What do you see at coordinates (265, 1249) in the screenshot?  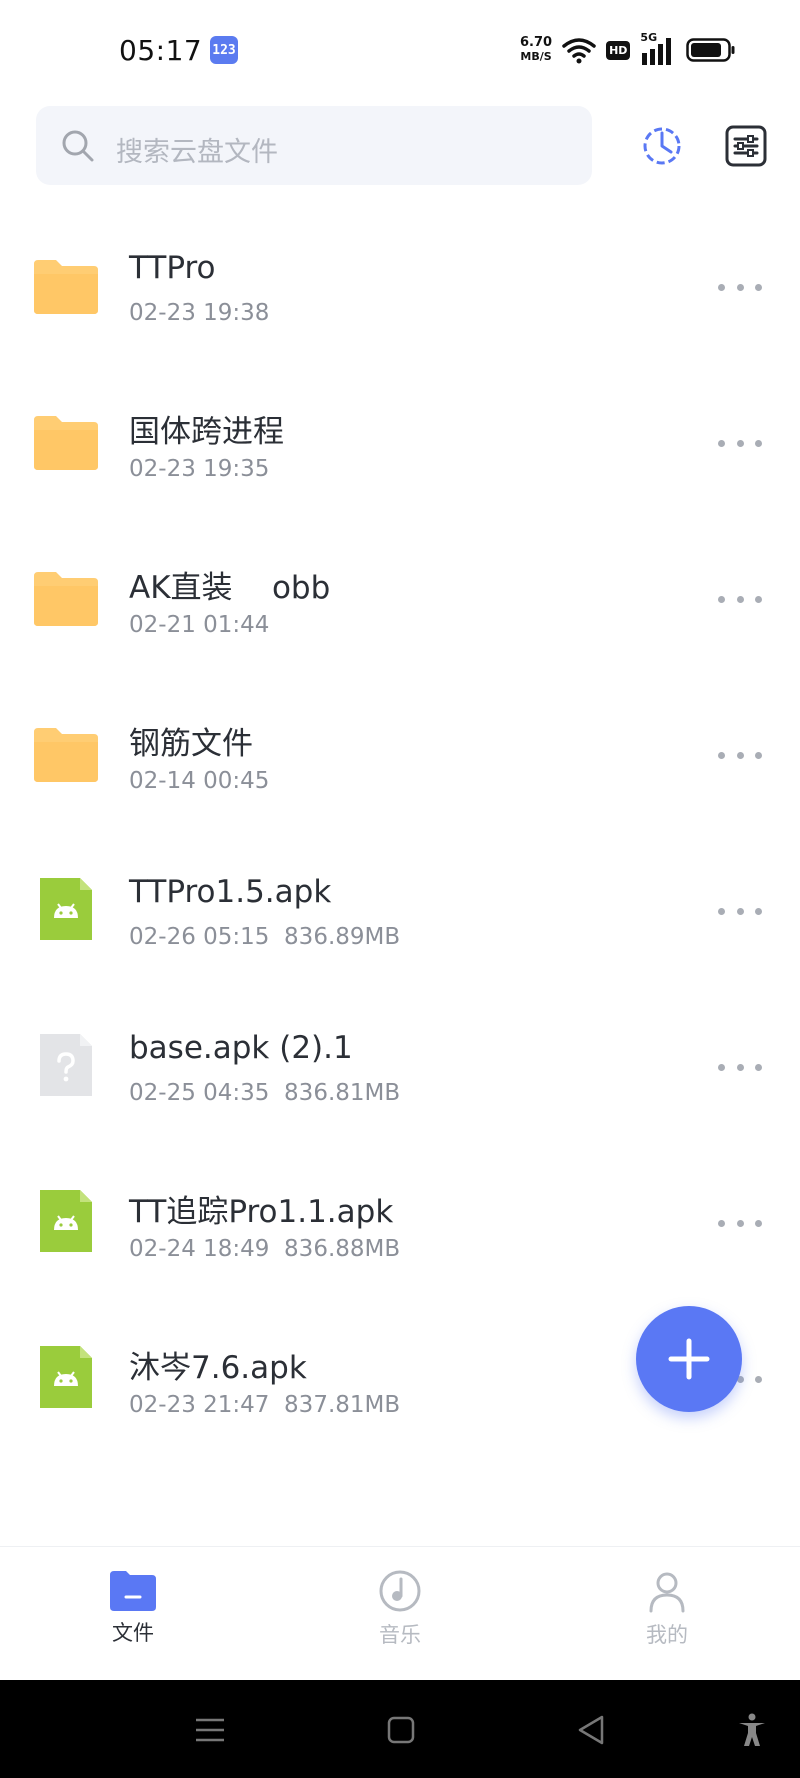 I see `file-meta: 02-24 18:49 836.88MB` at bounding box center [265, 1249].